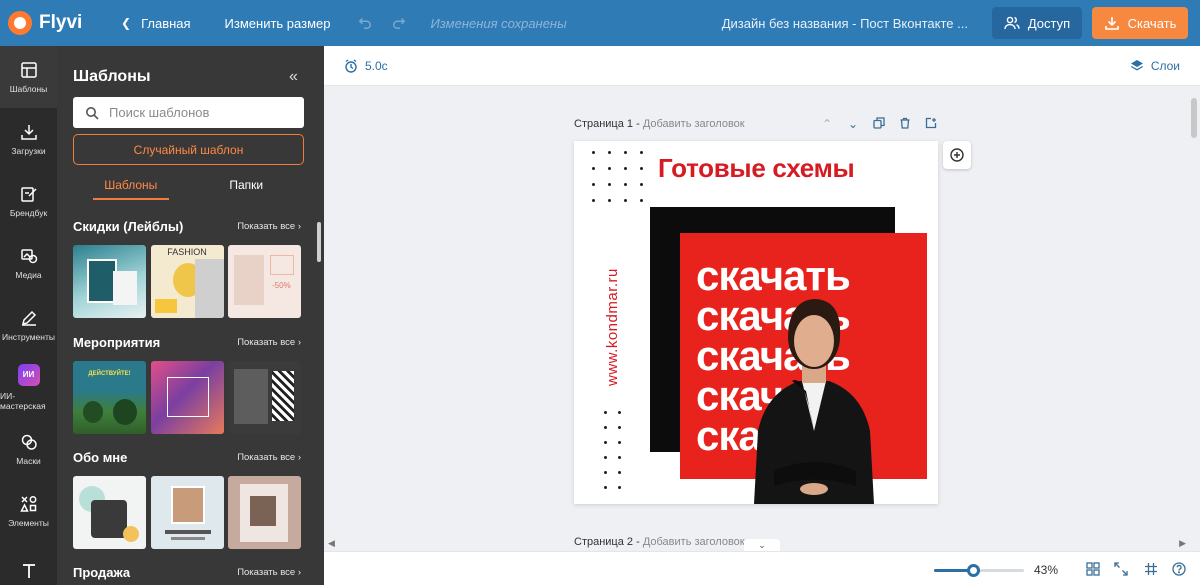 The height and width of the screenshot is (585, 1200). Describe the element at coordinates (931, 124) in the screenshot. I see `add-page-icon` at that location.